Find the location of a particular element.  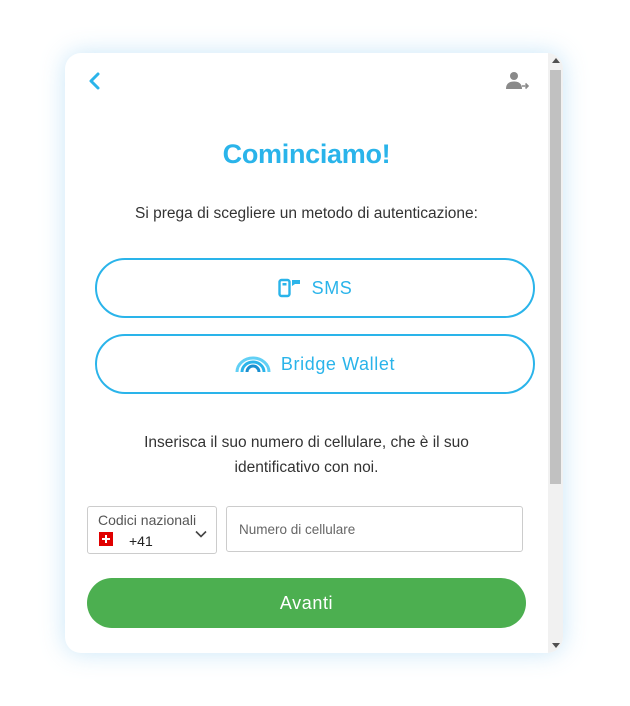

back-button is located at coordinates (95, 81).